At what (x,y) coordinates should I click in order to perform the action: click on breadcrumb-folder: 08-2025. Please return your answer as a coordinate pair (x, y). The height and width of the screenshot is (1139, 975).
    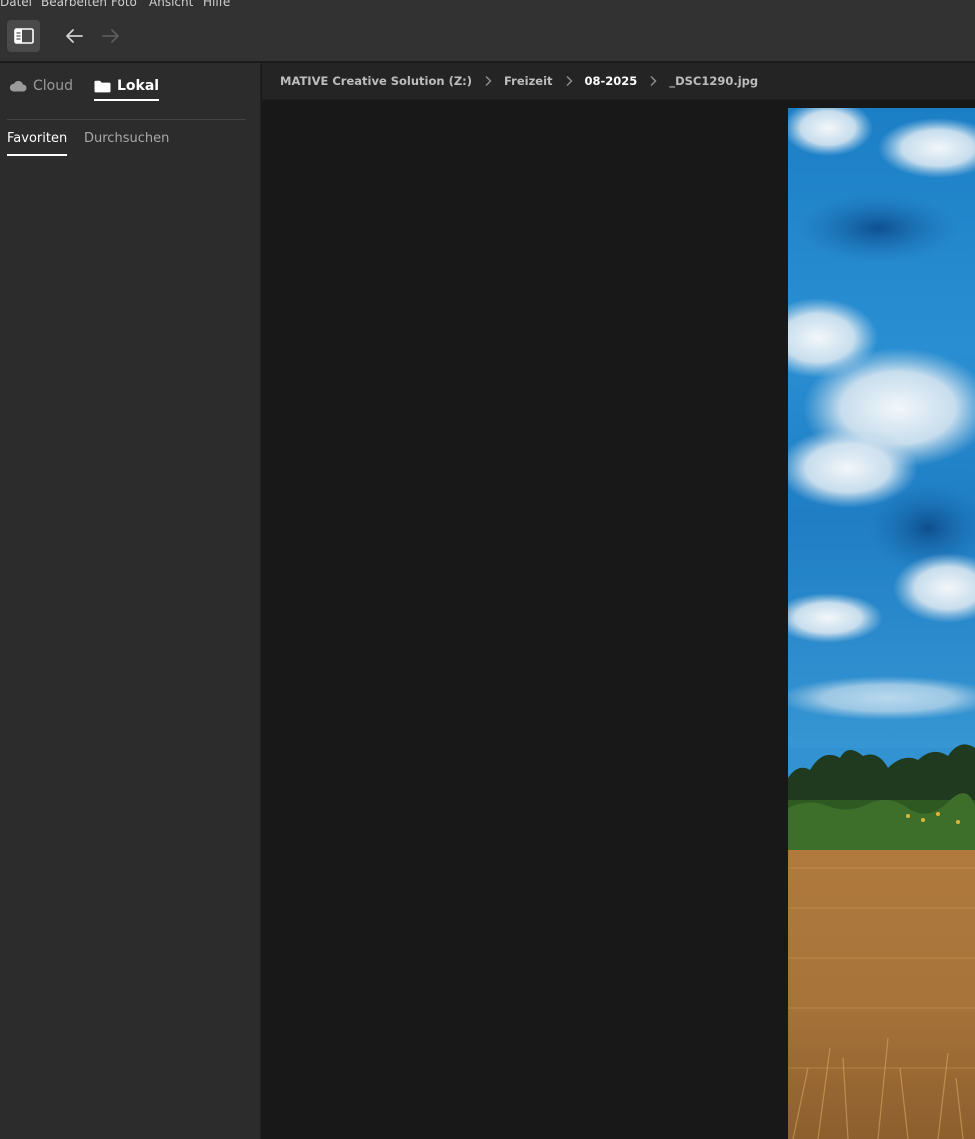
    Looking at the image, I should click on (611, 81).